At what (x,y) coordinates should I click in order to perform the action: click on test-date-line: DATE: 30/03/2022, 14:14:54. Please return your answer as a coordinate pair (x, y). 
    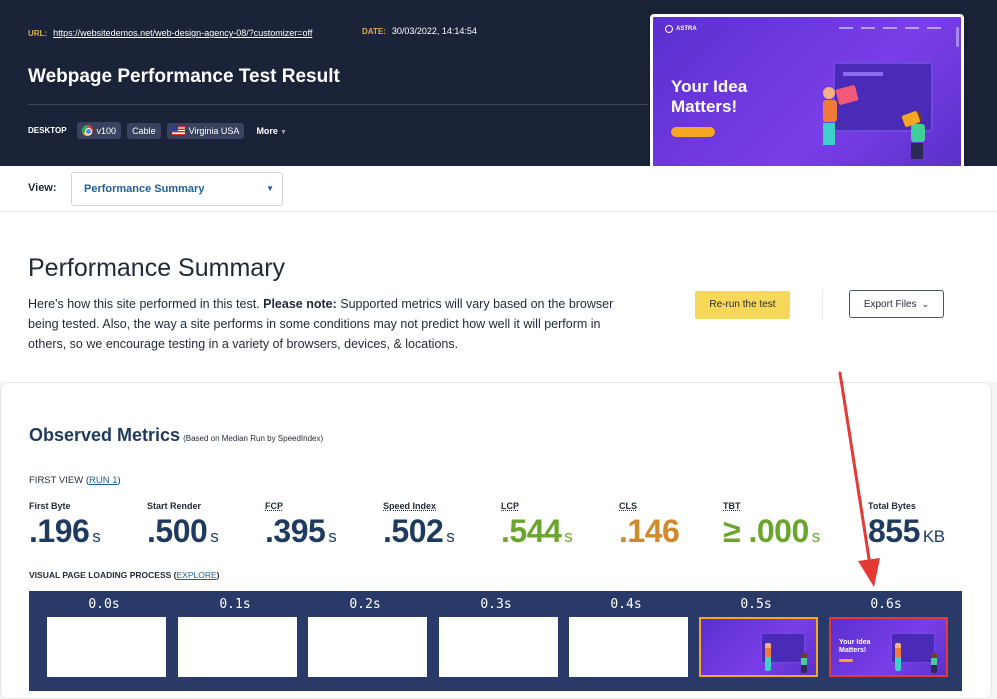
    Looking at the image, I should click on (419, 31).